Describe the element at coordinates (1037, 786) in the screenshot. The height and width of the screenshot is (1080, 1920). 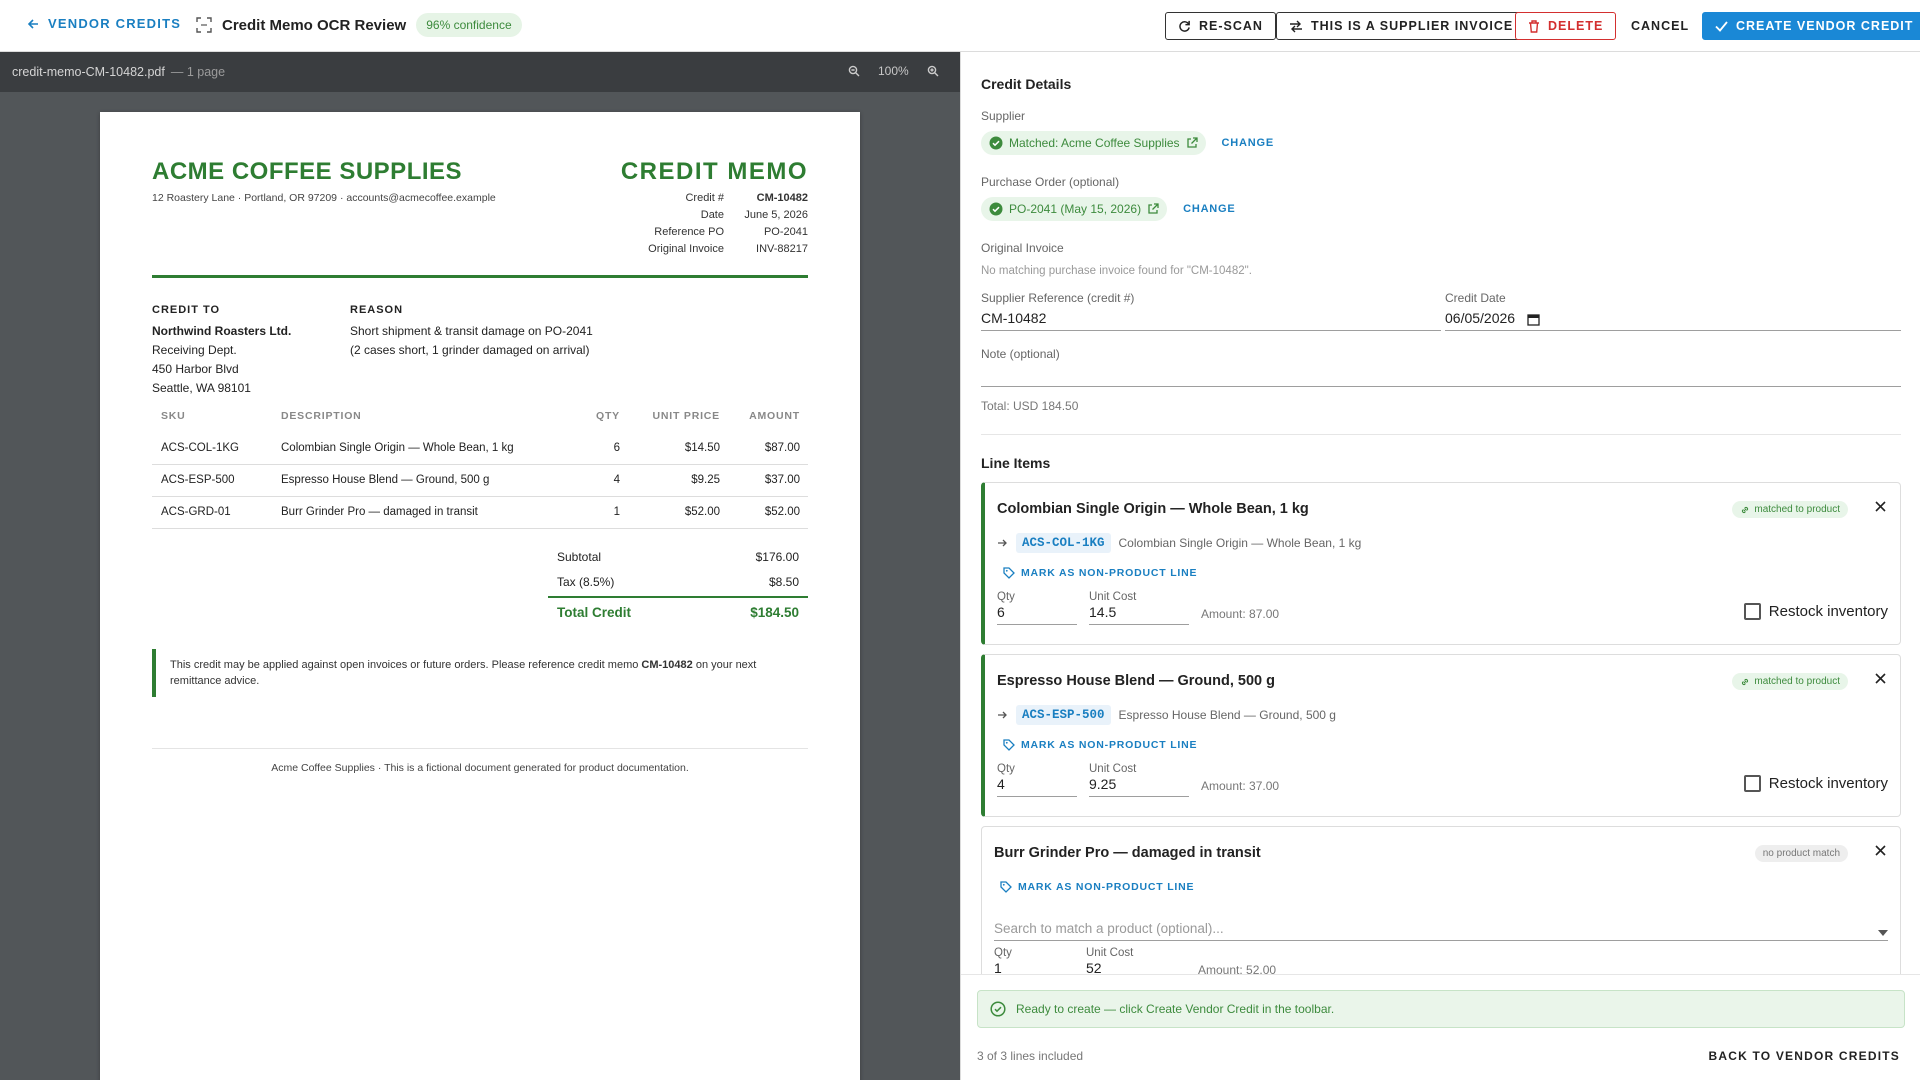
I see `qty-input: 4` at that location.